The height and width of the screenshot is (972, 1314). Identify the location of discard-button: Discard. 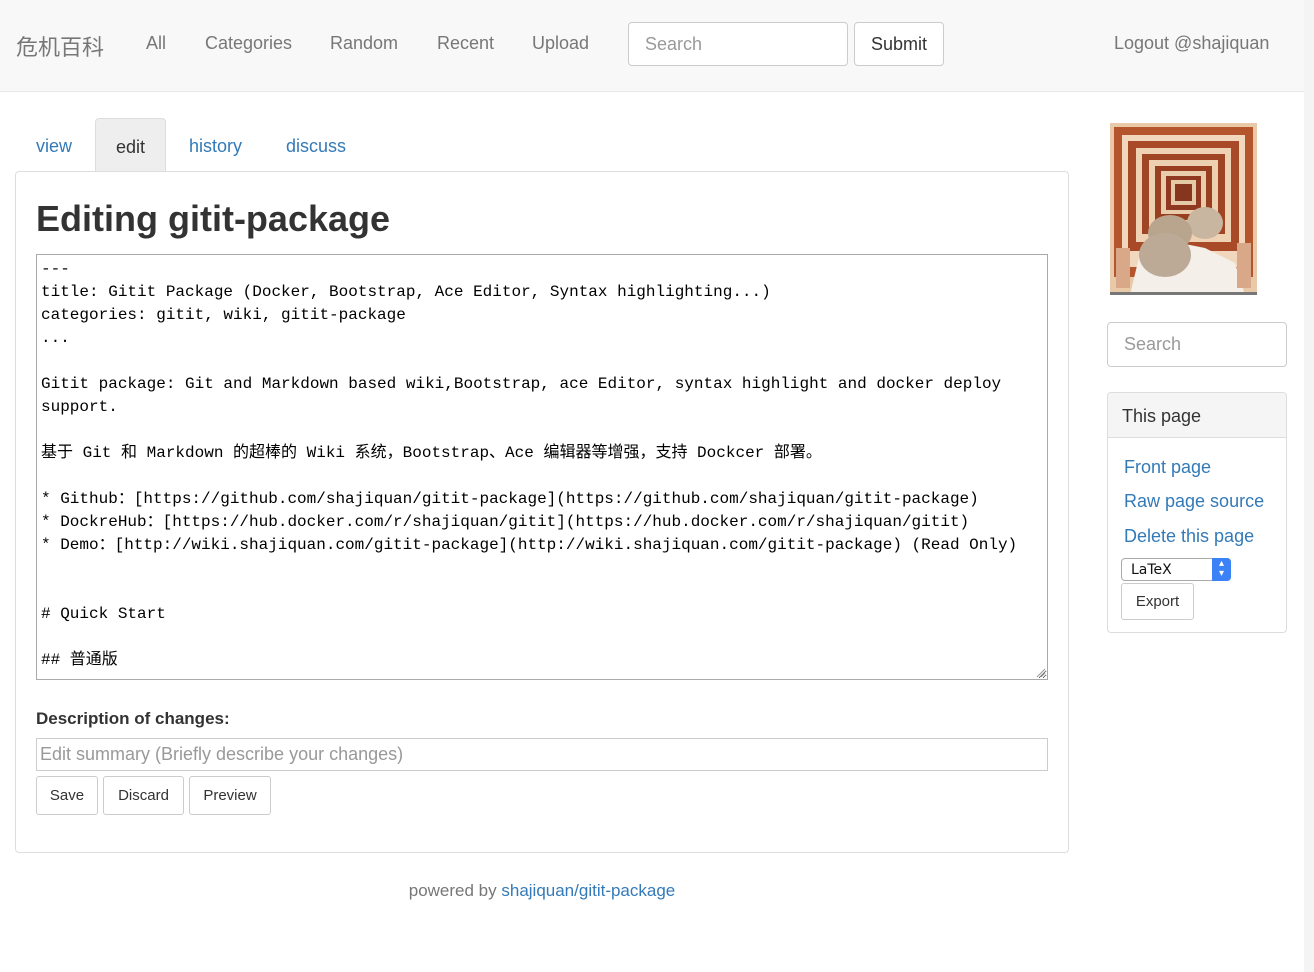
(143, 795).